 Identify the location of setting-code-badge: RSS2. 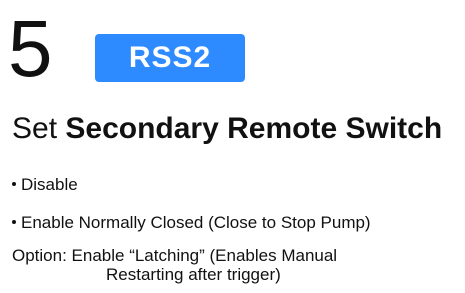
(170, 58).